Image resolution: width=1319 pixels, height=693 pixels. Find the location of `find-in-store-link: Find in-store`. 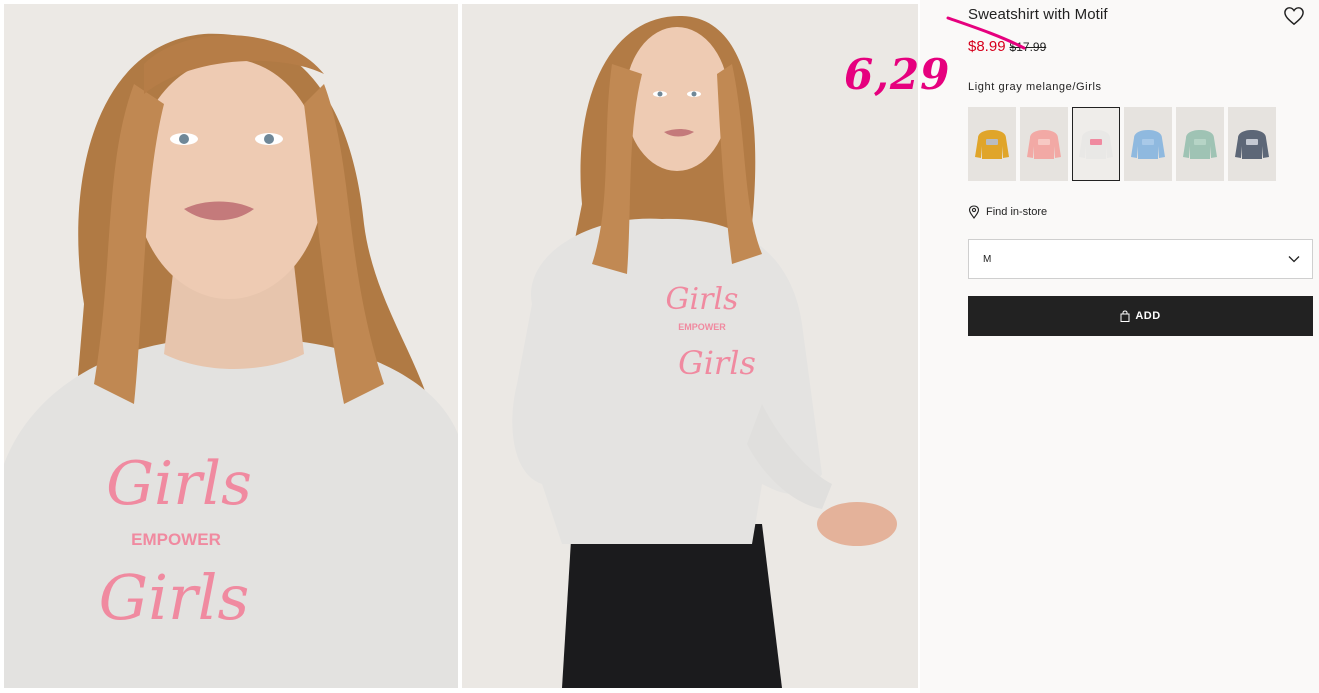

find-in-store-link: Find in-store is located at coordinates (1007, 212).